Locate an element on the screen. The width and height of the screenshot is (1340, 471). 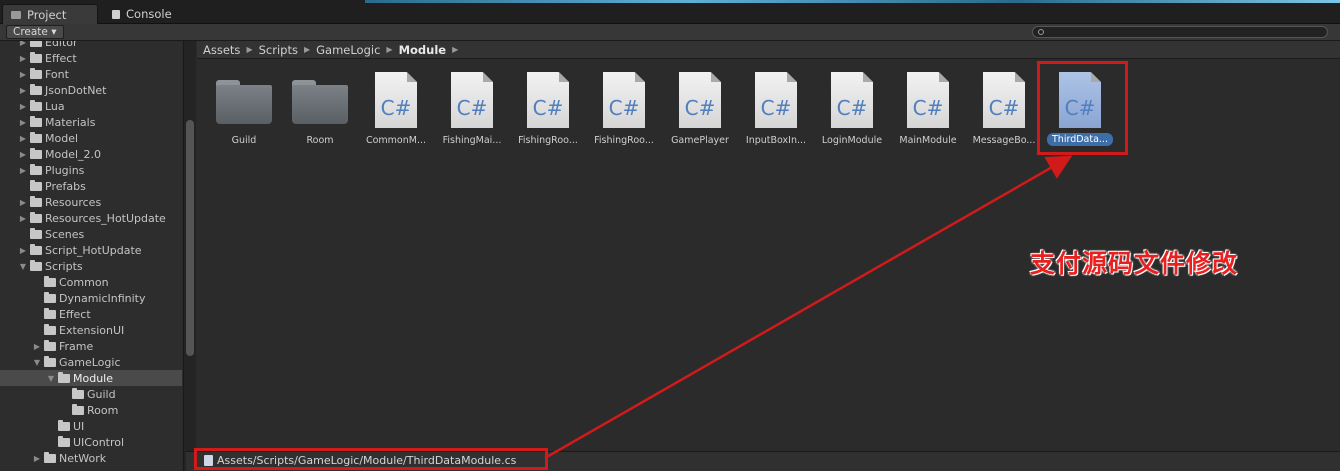
tree-item: ▶ Model is located at coordinates (91, 138).